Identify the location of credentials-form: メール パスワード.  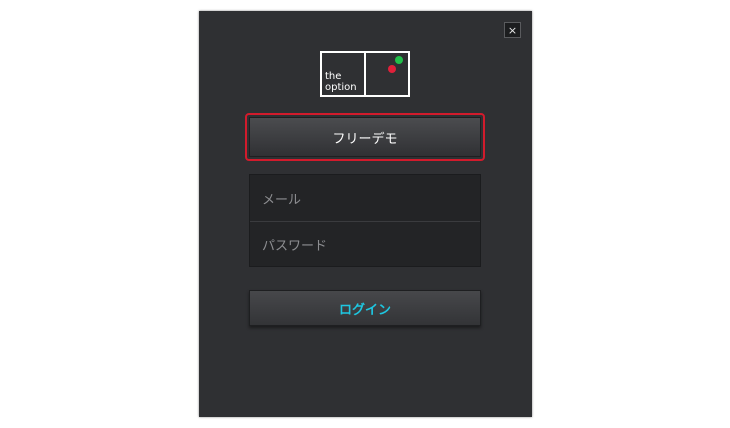
(365, 220).